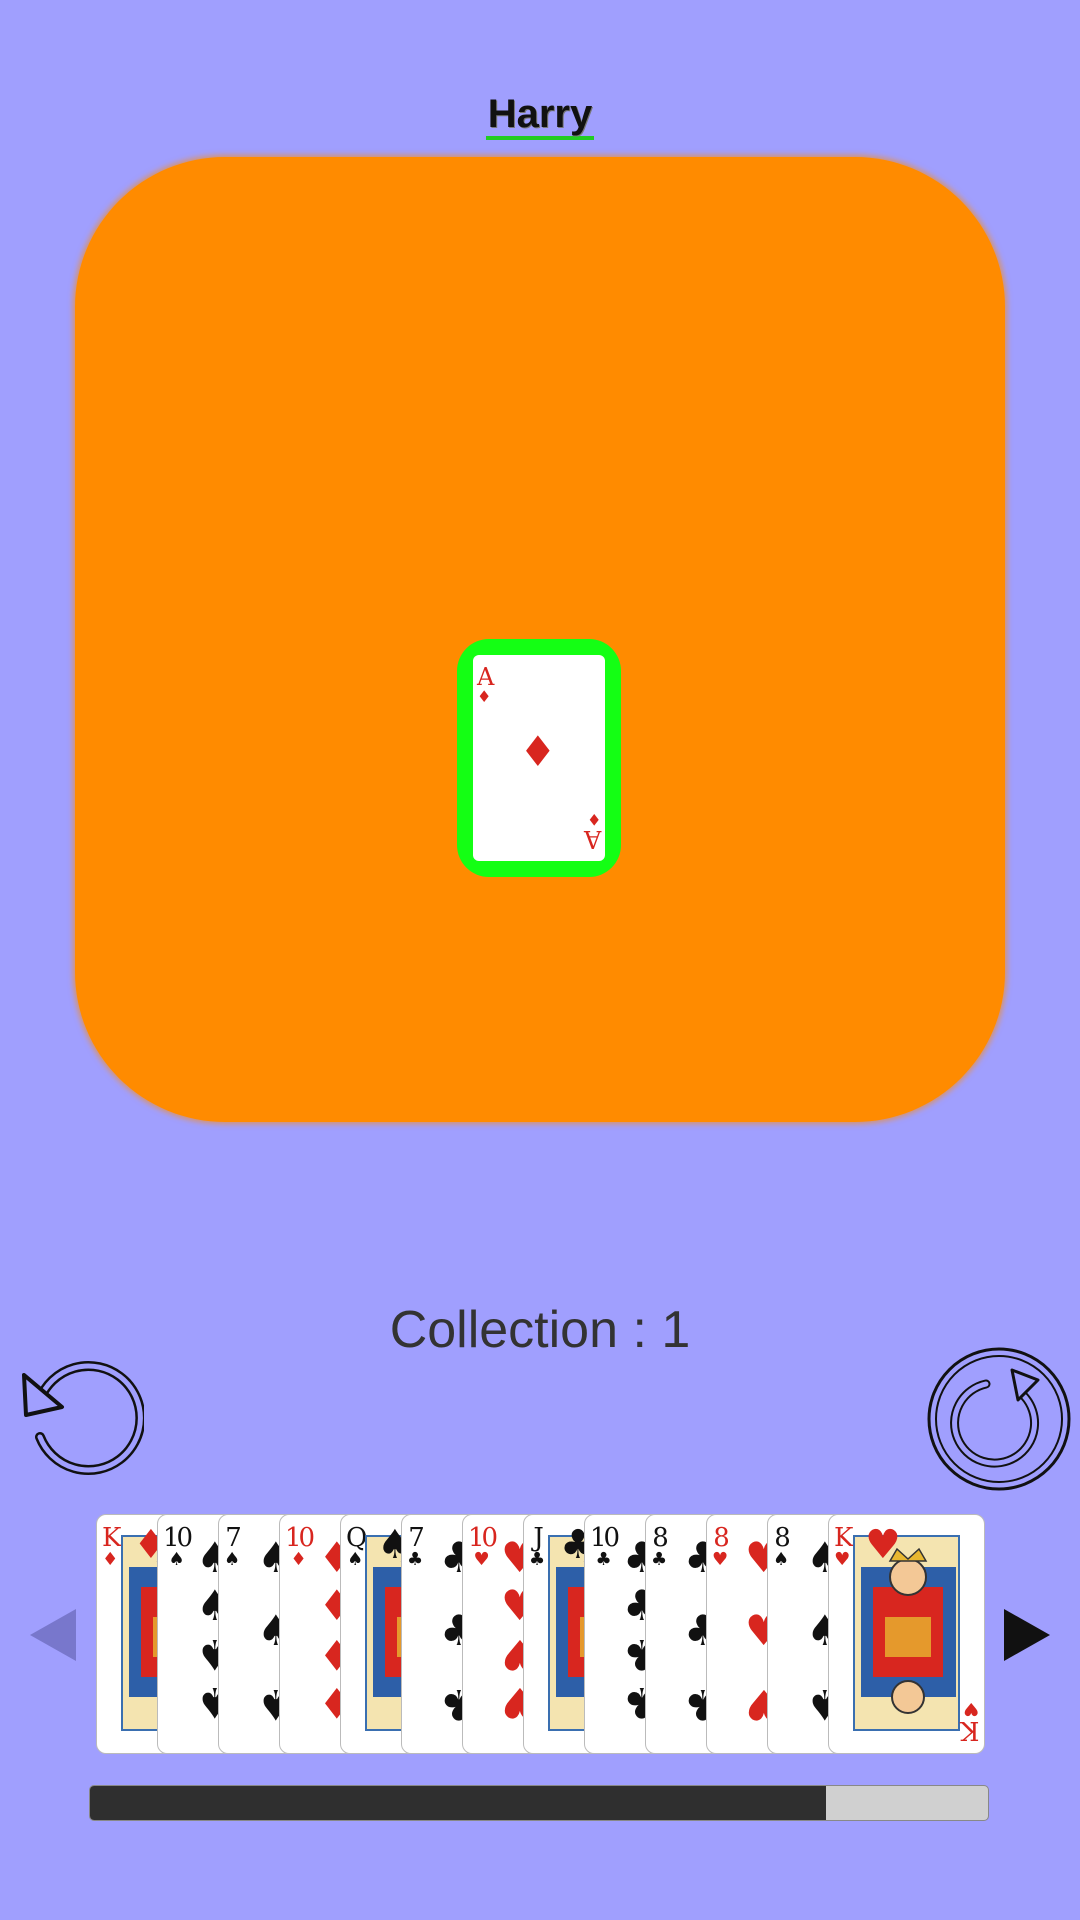  I want to click on player-name-label: Harry, so click(540, 116).